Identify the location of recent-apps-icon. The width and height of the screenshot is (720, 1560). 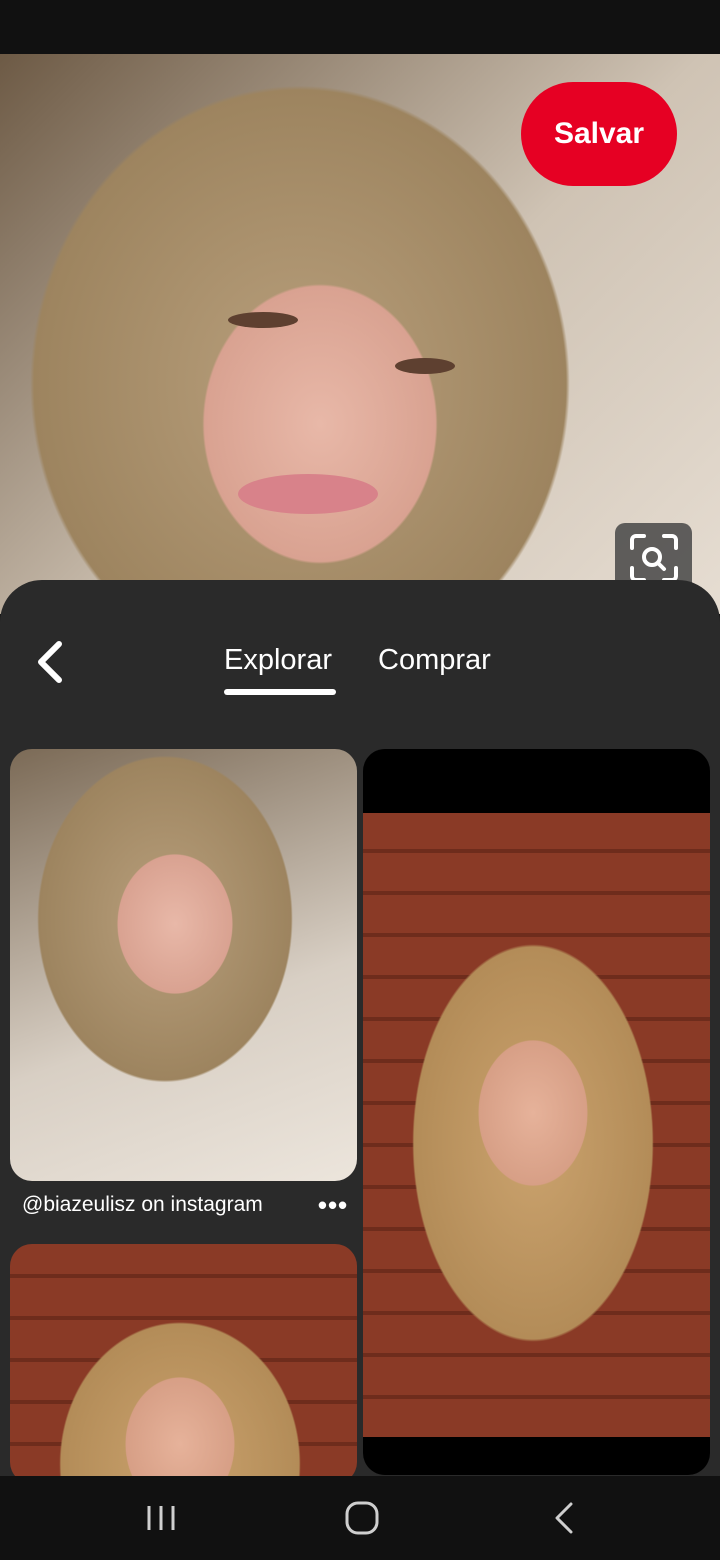
(161, 1518).